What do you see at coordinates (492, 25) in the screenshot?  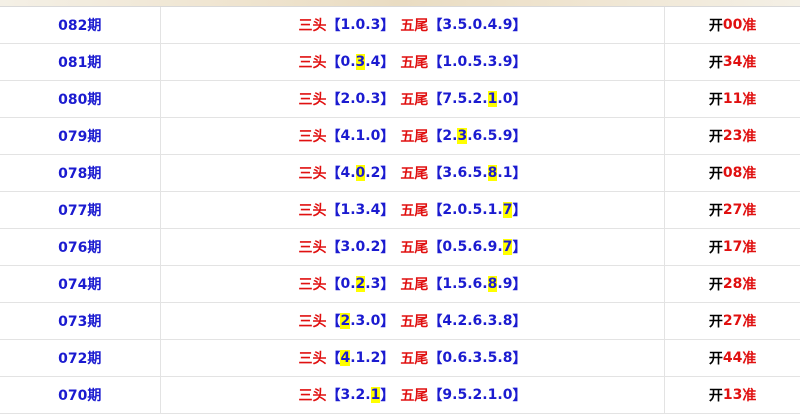 I see `wu-wei-digit: 4` at bounding box center [492, 25].